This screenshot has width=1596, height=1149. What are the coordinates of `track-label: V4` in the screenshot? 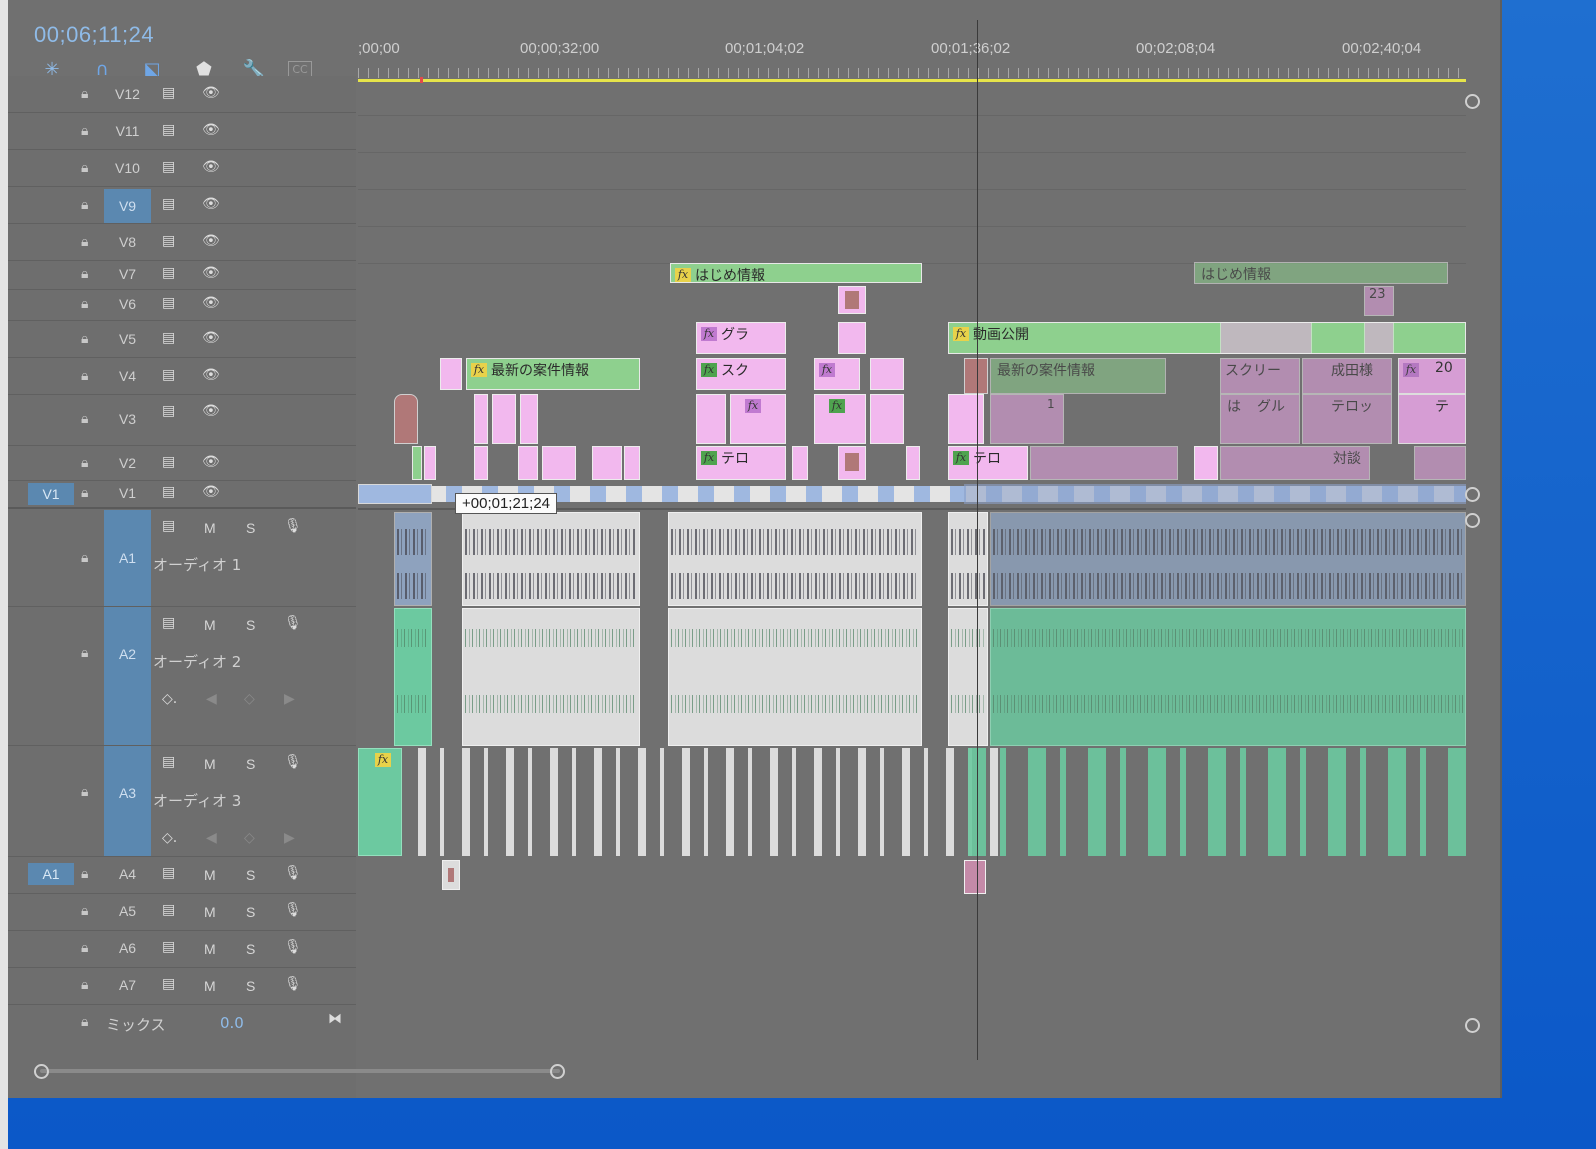 It's located at (127, 376).